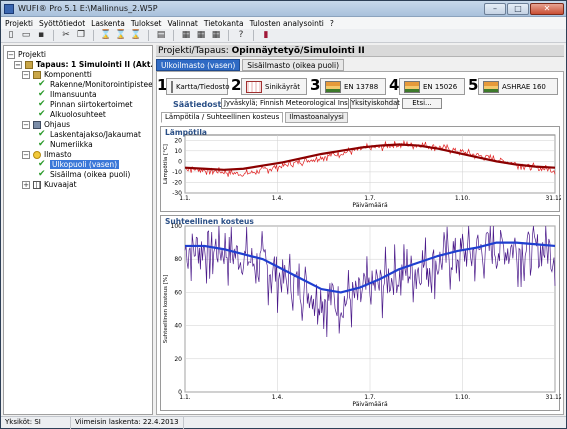  I want to click on tree-ilmasto-label: Ilmasto, so click(58, 154).